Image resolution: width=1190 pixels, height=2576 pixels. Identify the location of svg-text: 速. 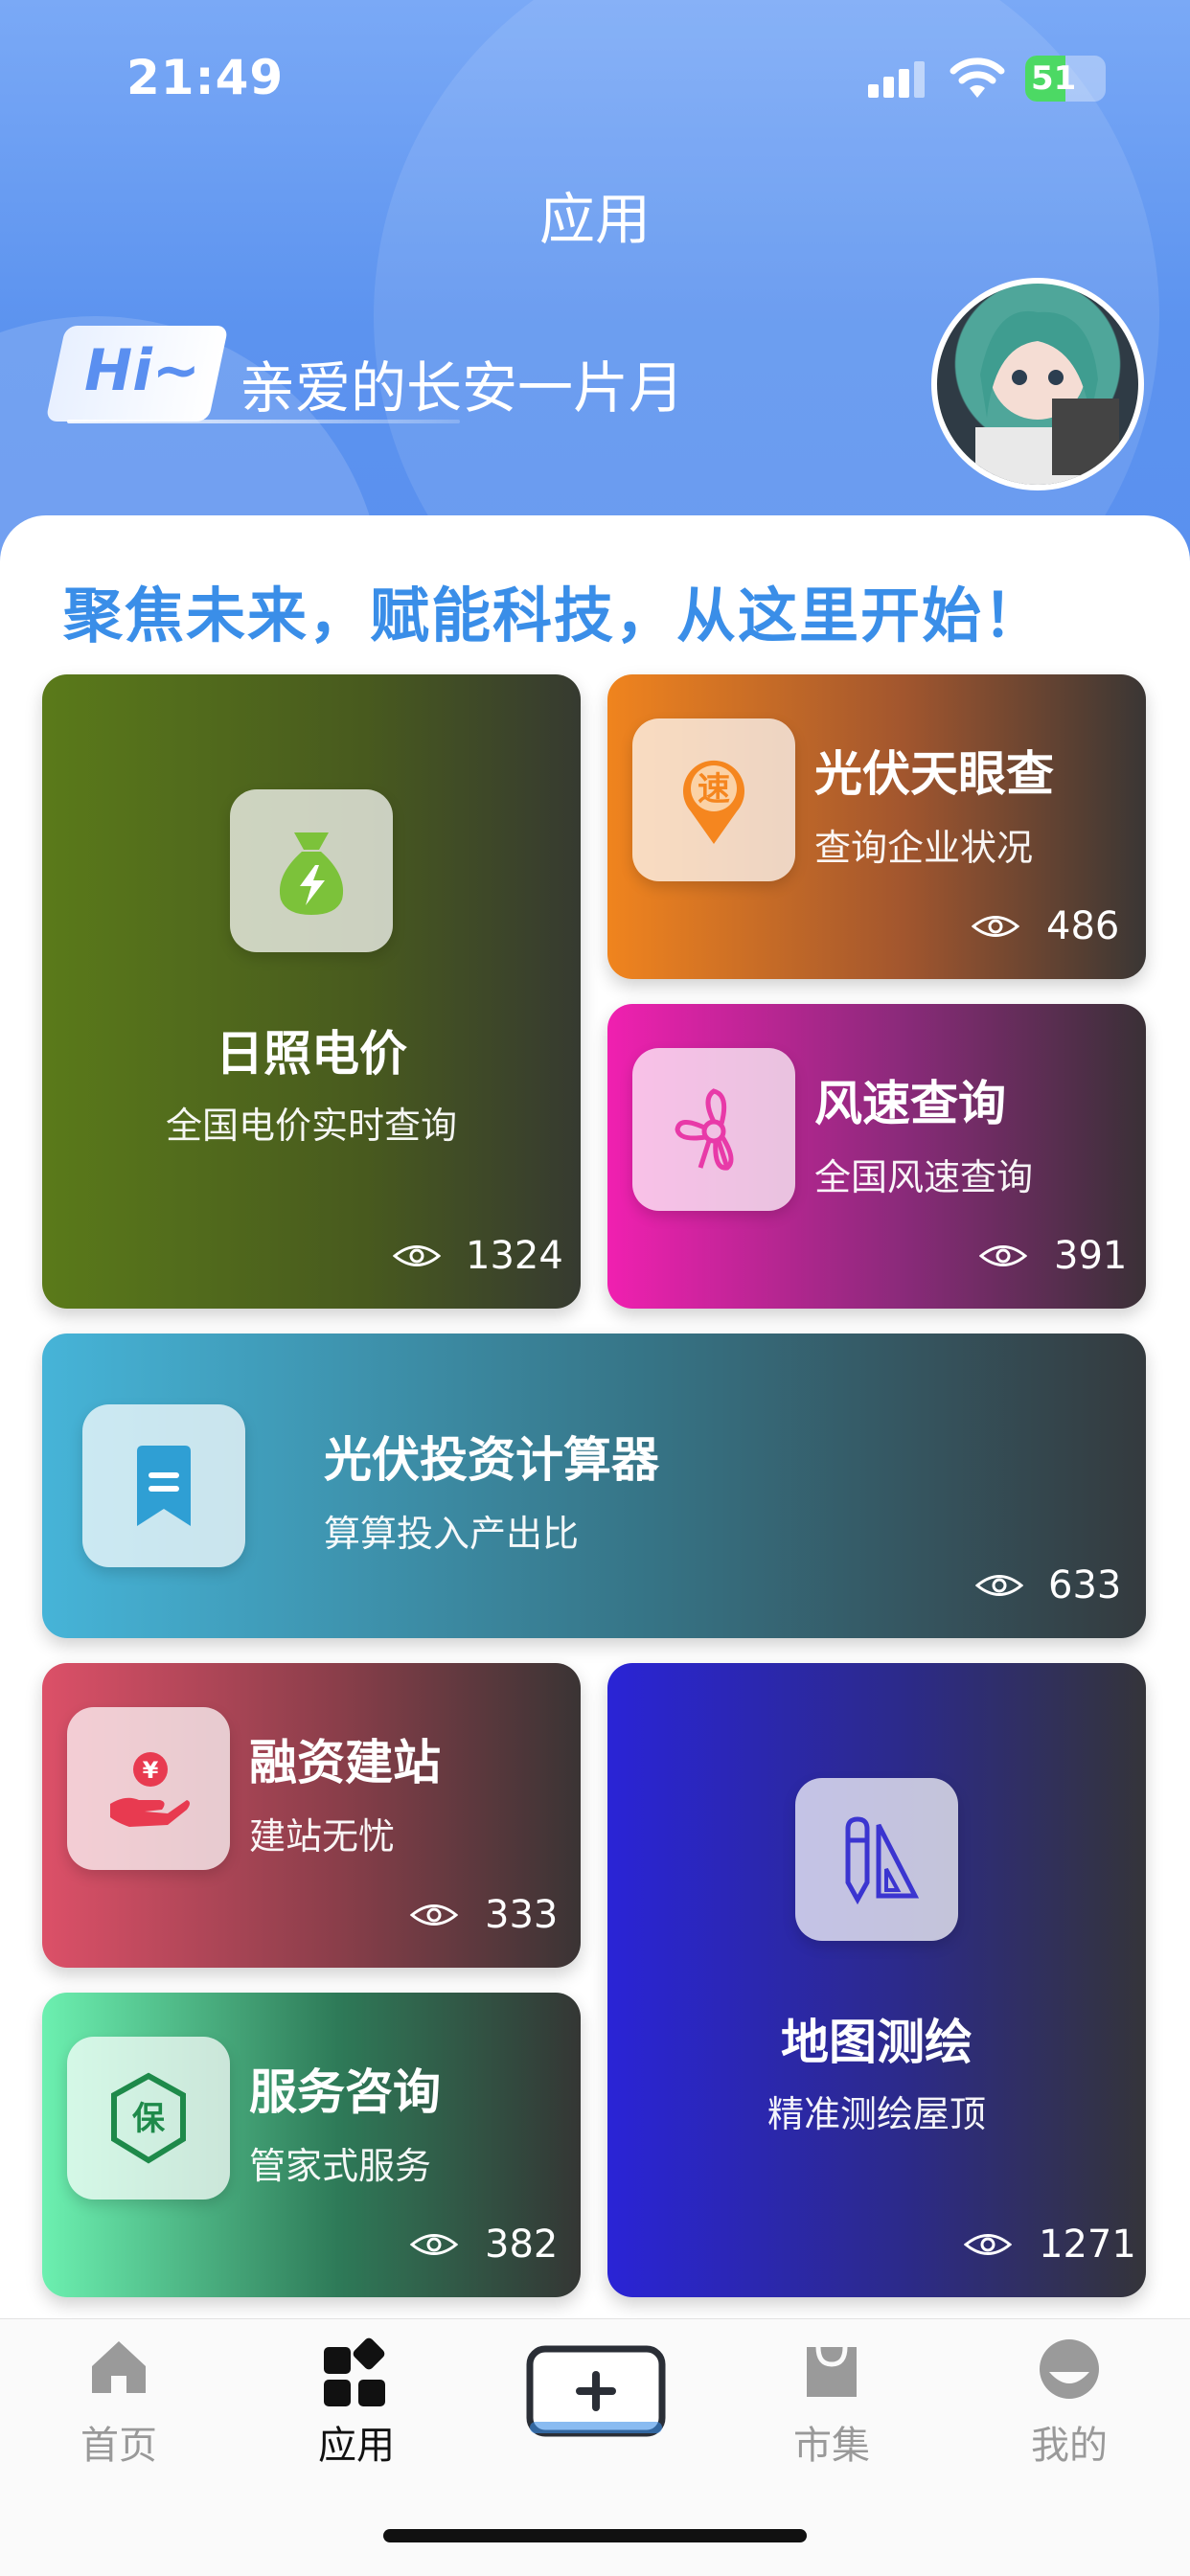
(714, 789).